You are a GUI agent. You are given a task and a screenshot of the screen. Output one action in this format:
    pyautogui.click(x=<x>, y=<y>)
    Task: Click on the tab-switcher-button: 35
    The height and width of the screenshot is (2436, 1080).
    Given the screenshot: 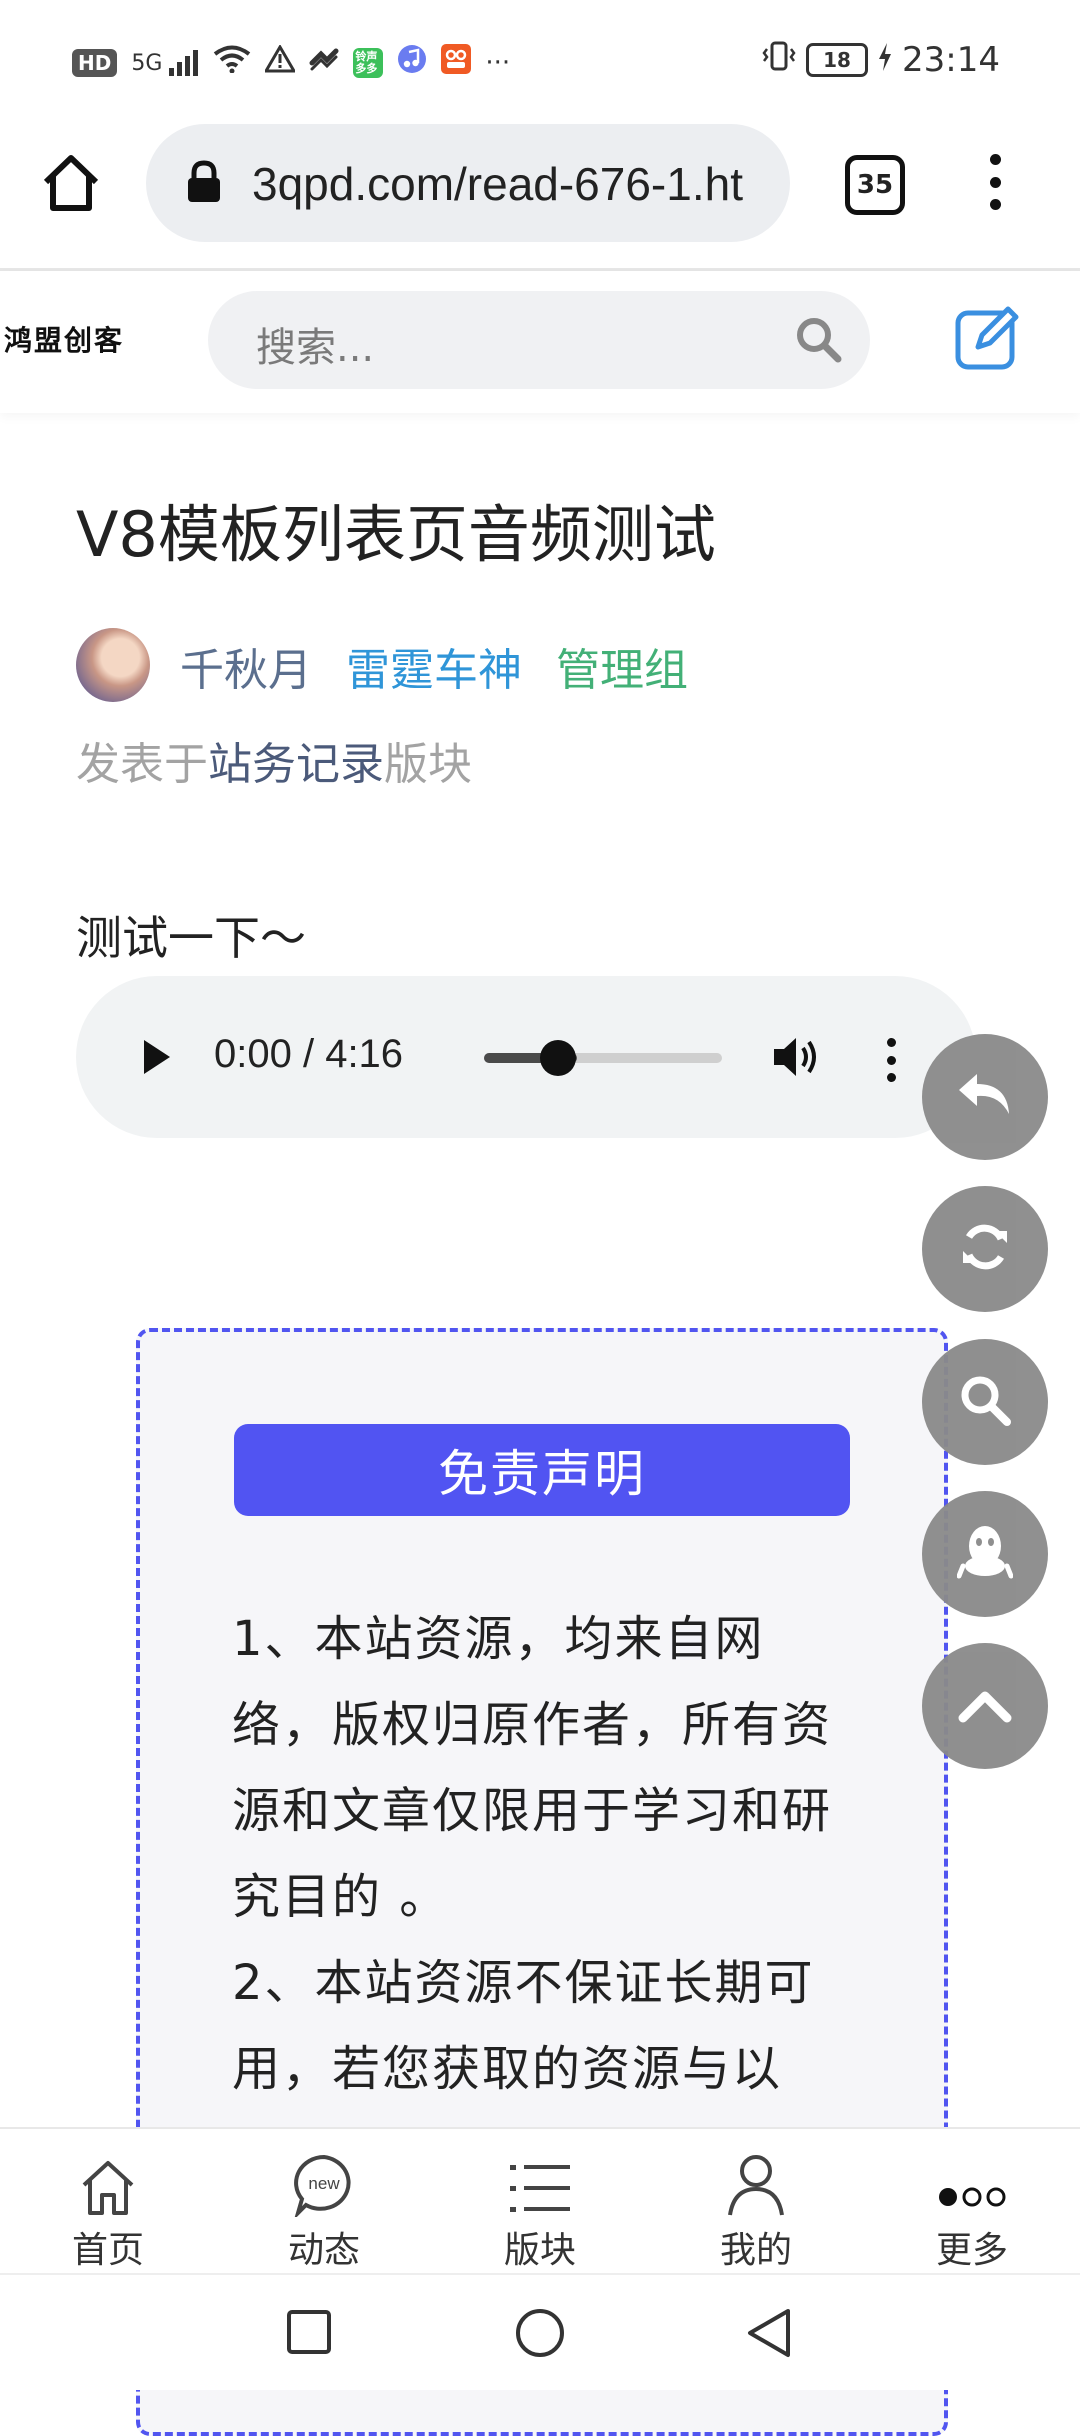 What is the action you would take?
    pyautogui.click(x=875, y=185)
    